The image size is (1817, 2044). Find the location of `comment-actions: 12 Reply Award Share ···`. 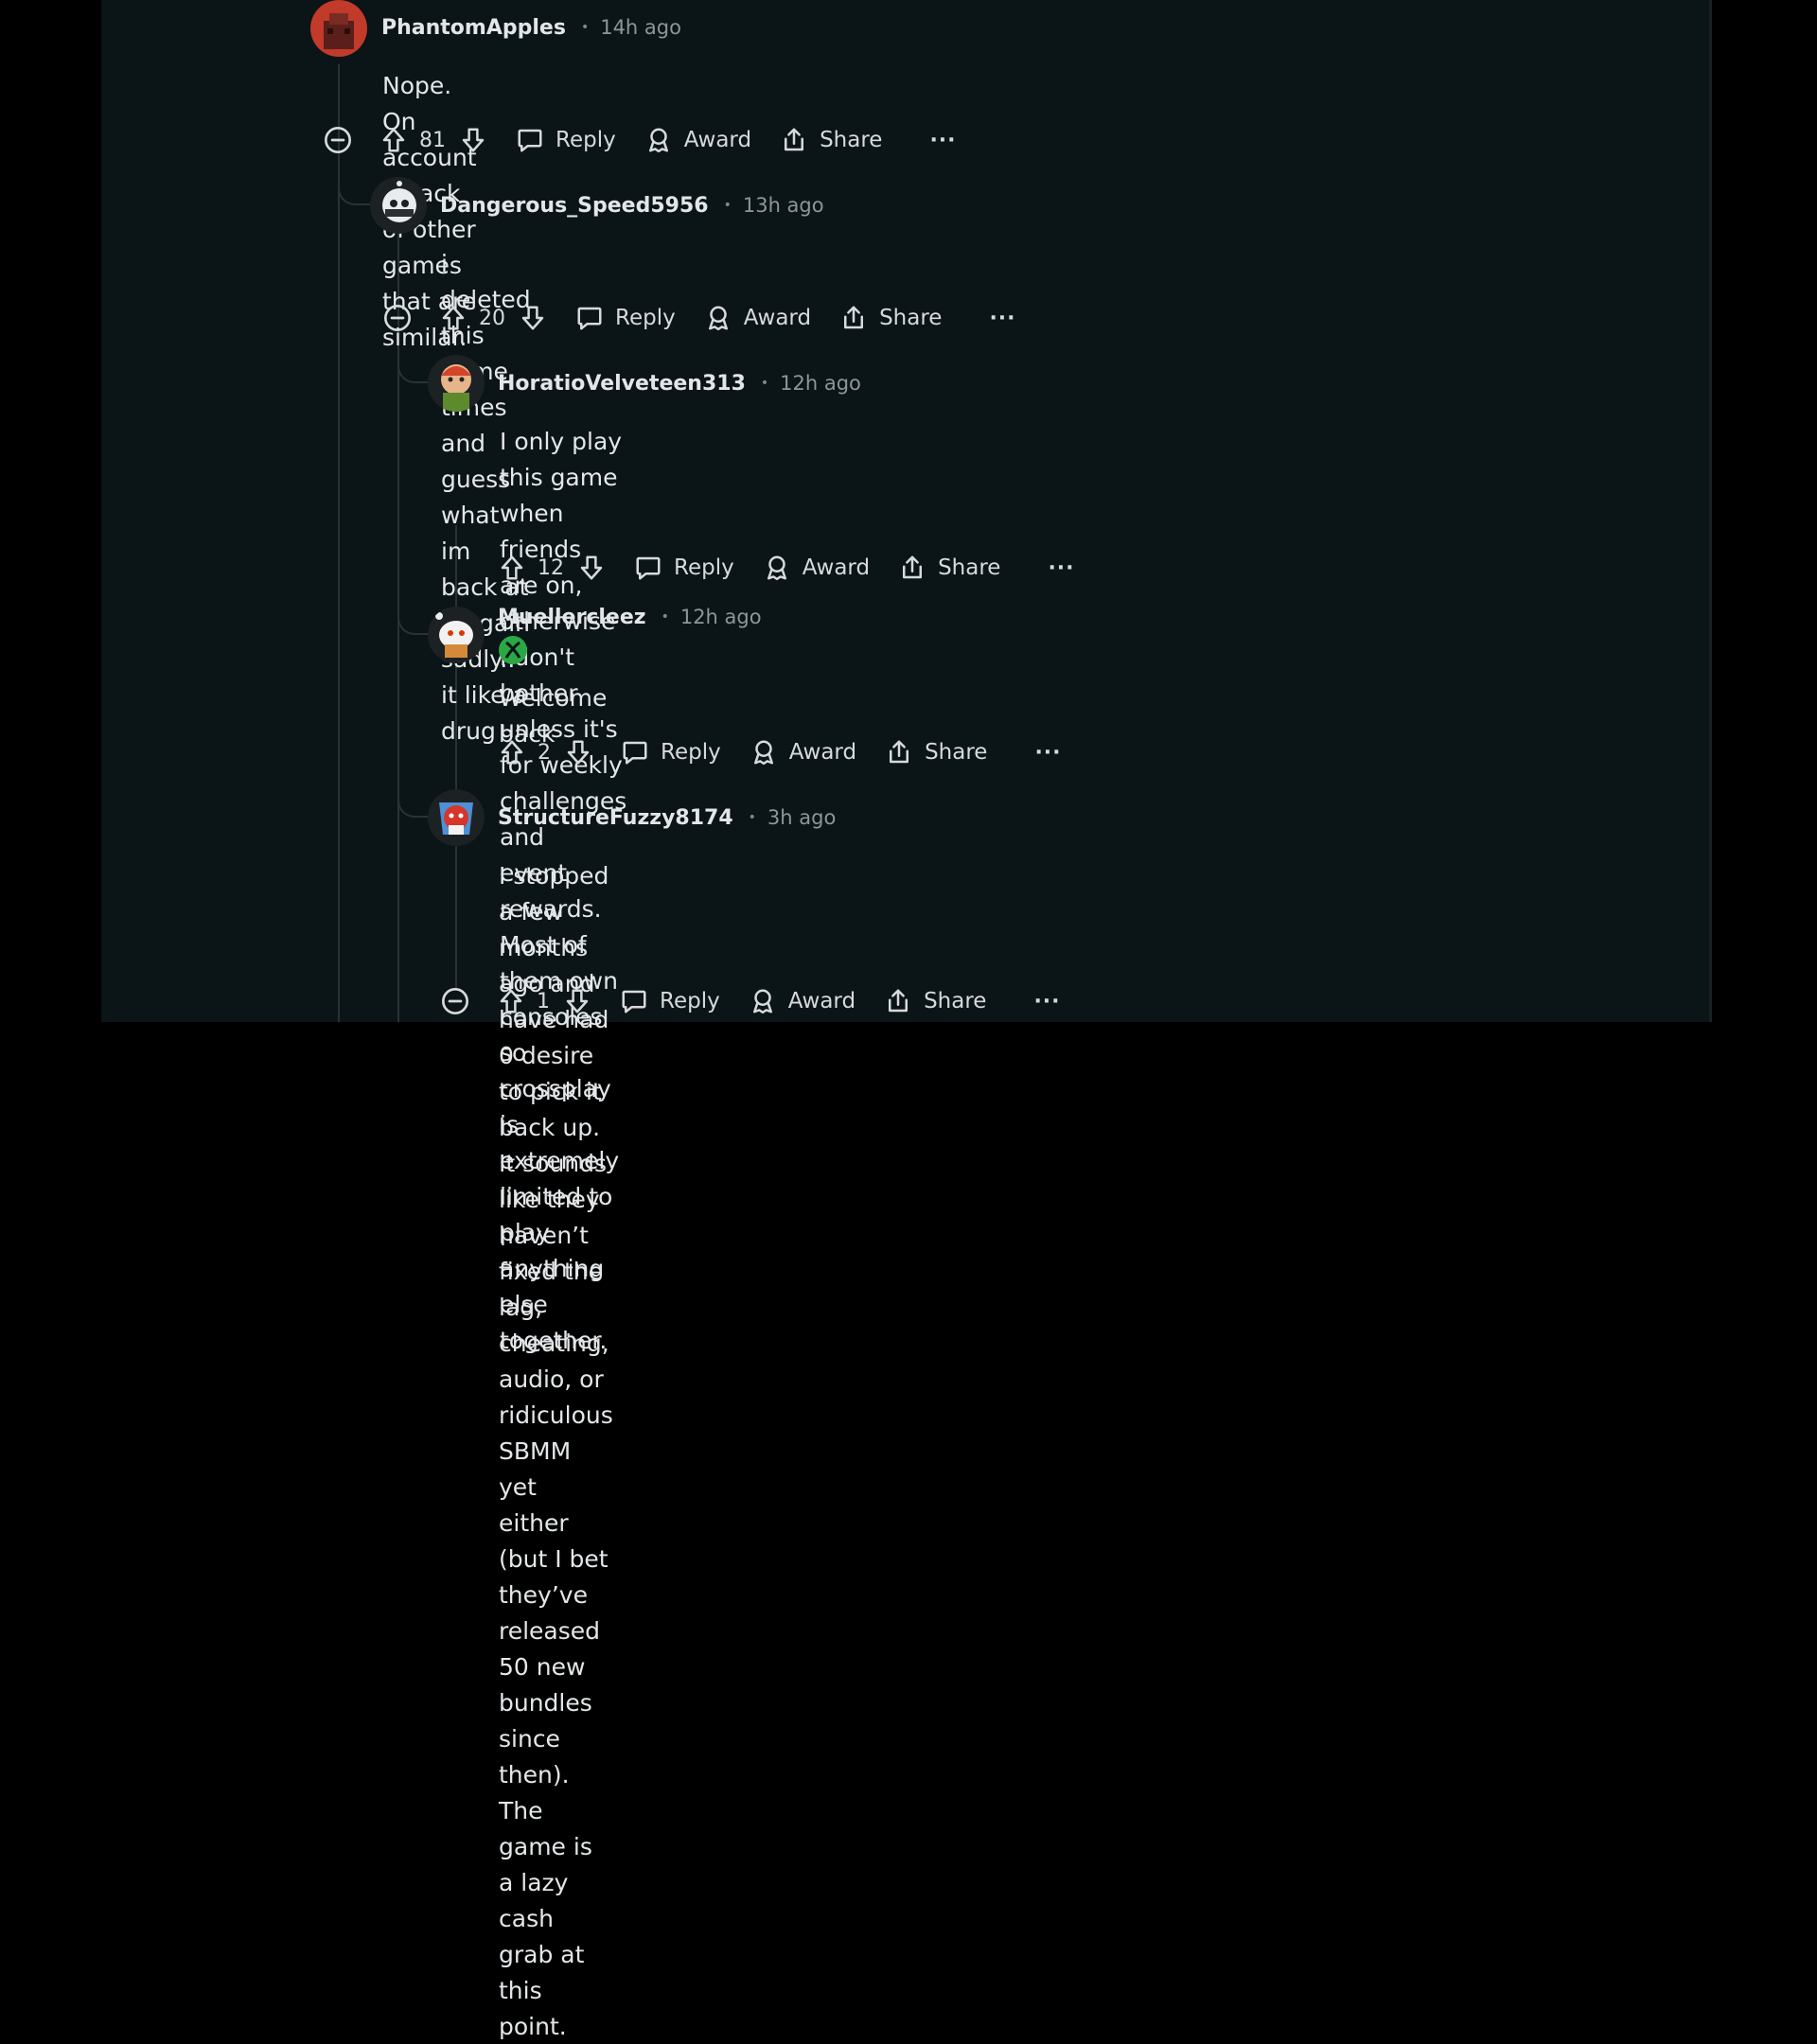

comment-actions: 12 Reply Award Share ··· is located at coordinates (786, 568).